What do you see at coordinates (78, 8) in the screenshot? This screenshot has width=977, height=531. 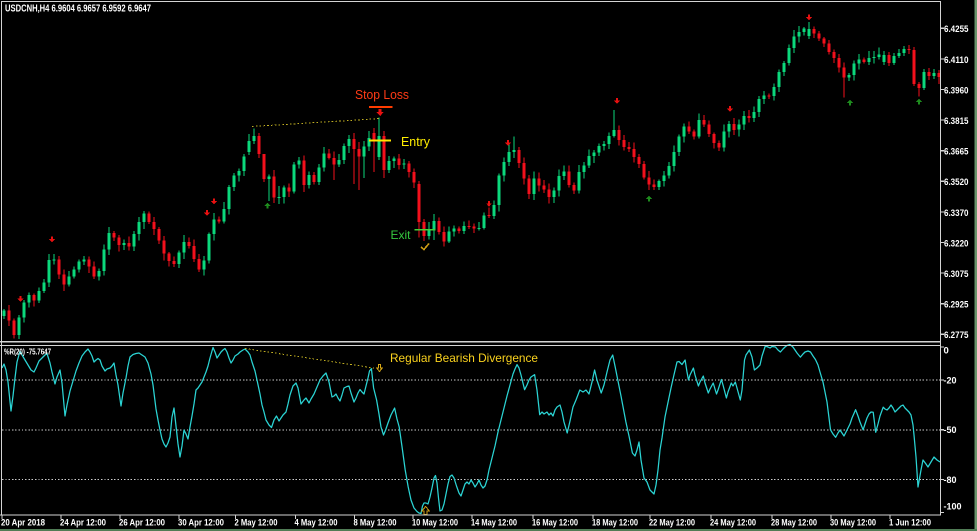 I see `svg-text:USDCNH,H4 6.9604 6.9657 6.959: USDCNH,H4 6.9604 6.9657 6.9592 6.9647` at bounding box center [78, 8].